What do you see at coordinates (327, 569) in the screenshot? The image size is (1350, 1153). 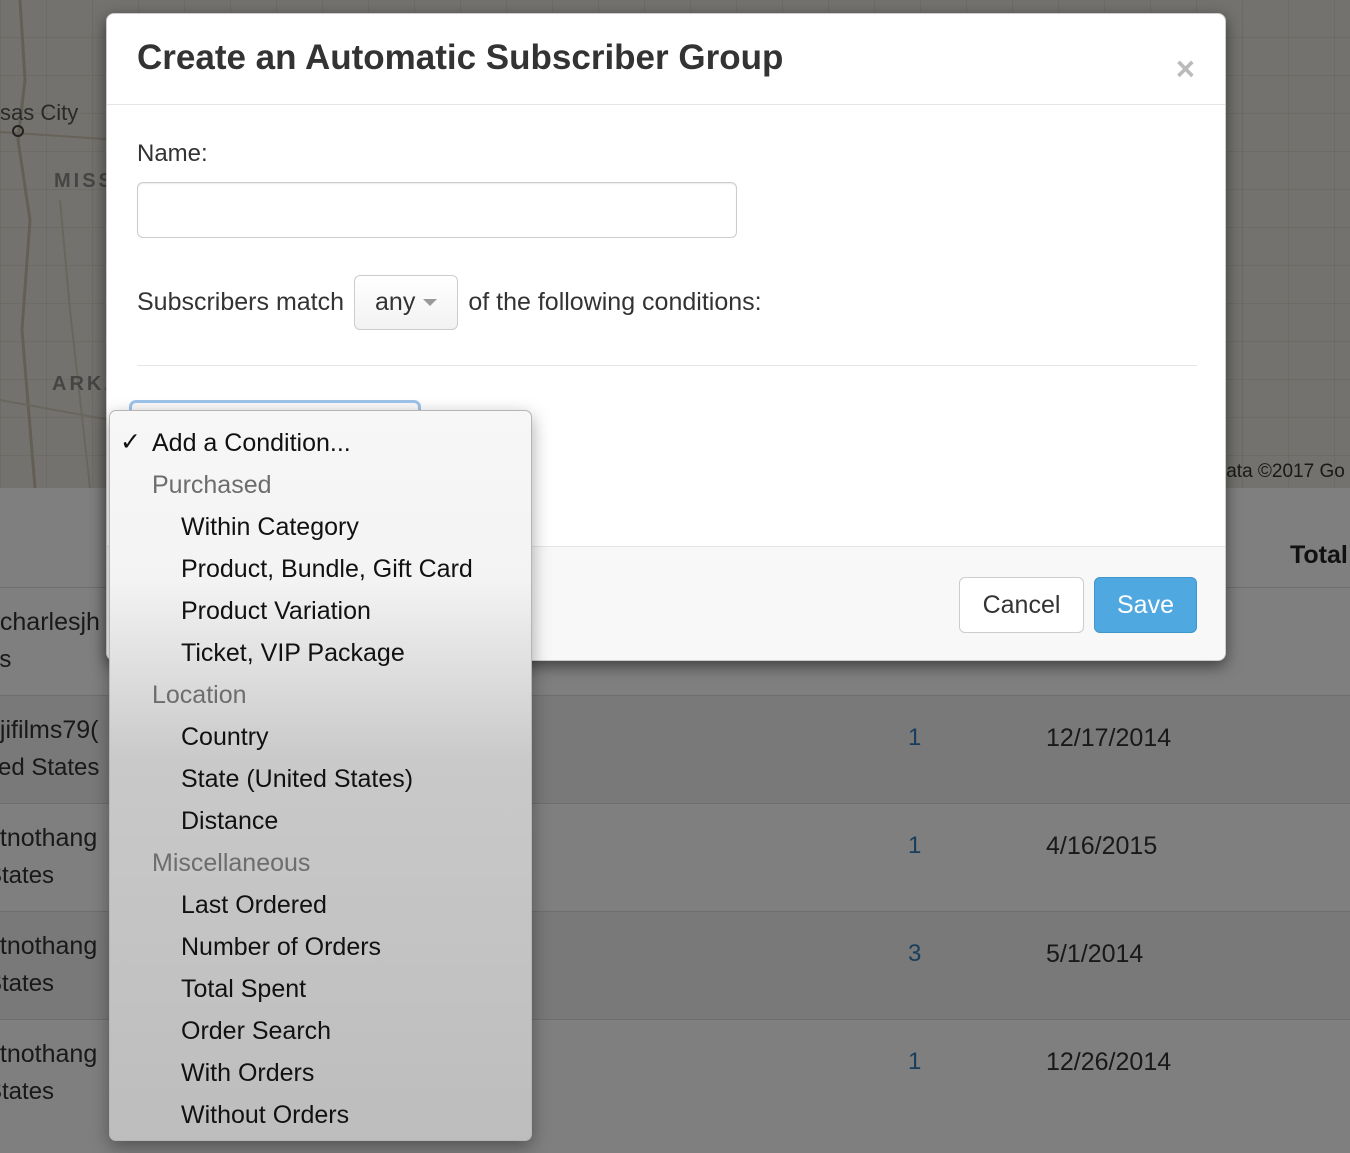 I see `dropdown-option-product-bundle-gift-card: Product, Bundle, Gift Card` at bounding box center [327, 569].